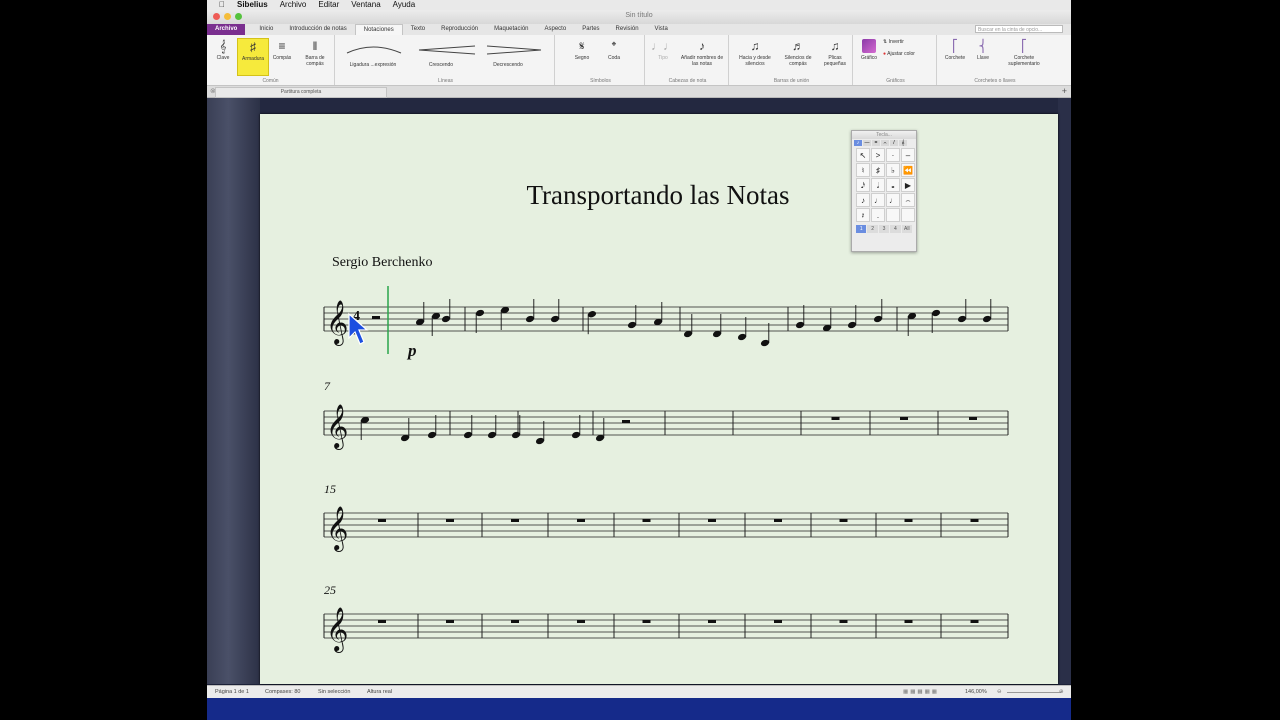 The image size is (1280, 720). What do you see at coordinates (878, 185) in the screenshot?
I see `key-half: 𝅗𝅥` at bounding box center [878, 185].